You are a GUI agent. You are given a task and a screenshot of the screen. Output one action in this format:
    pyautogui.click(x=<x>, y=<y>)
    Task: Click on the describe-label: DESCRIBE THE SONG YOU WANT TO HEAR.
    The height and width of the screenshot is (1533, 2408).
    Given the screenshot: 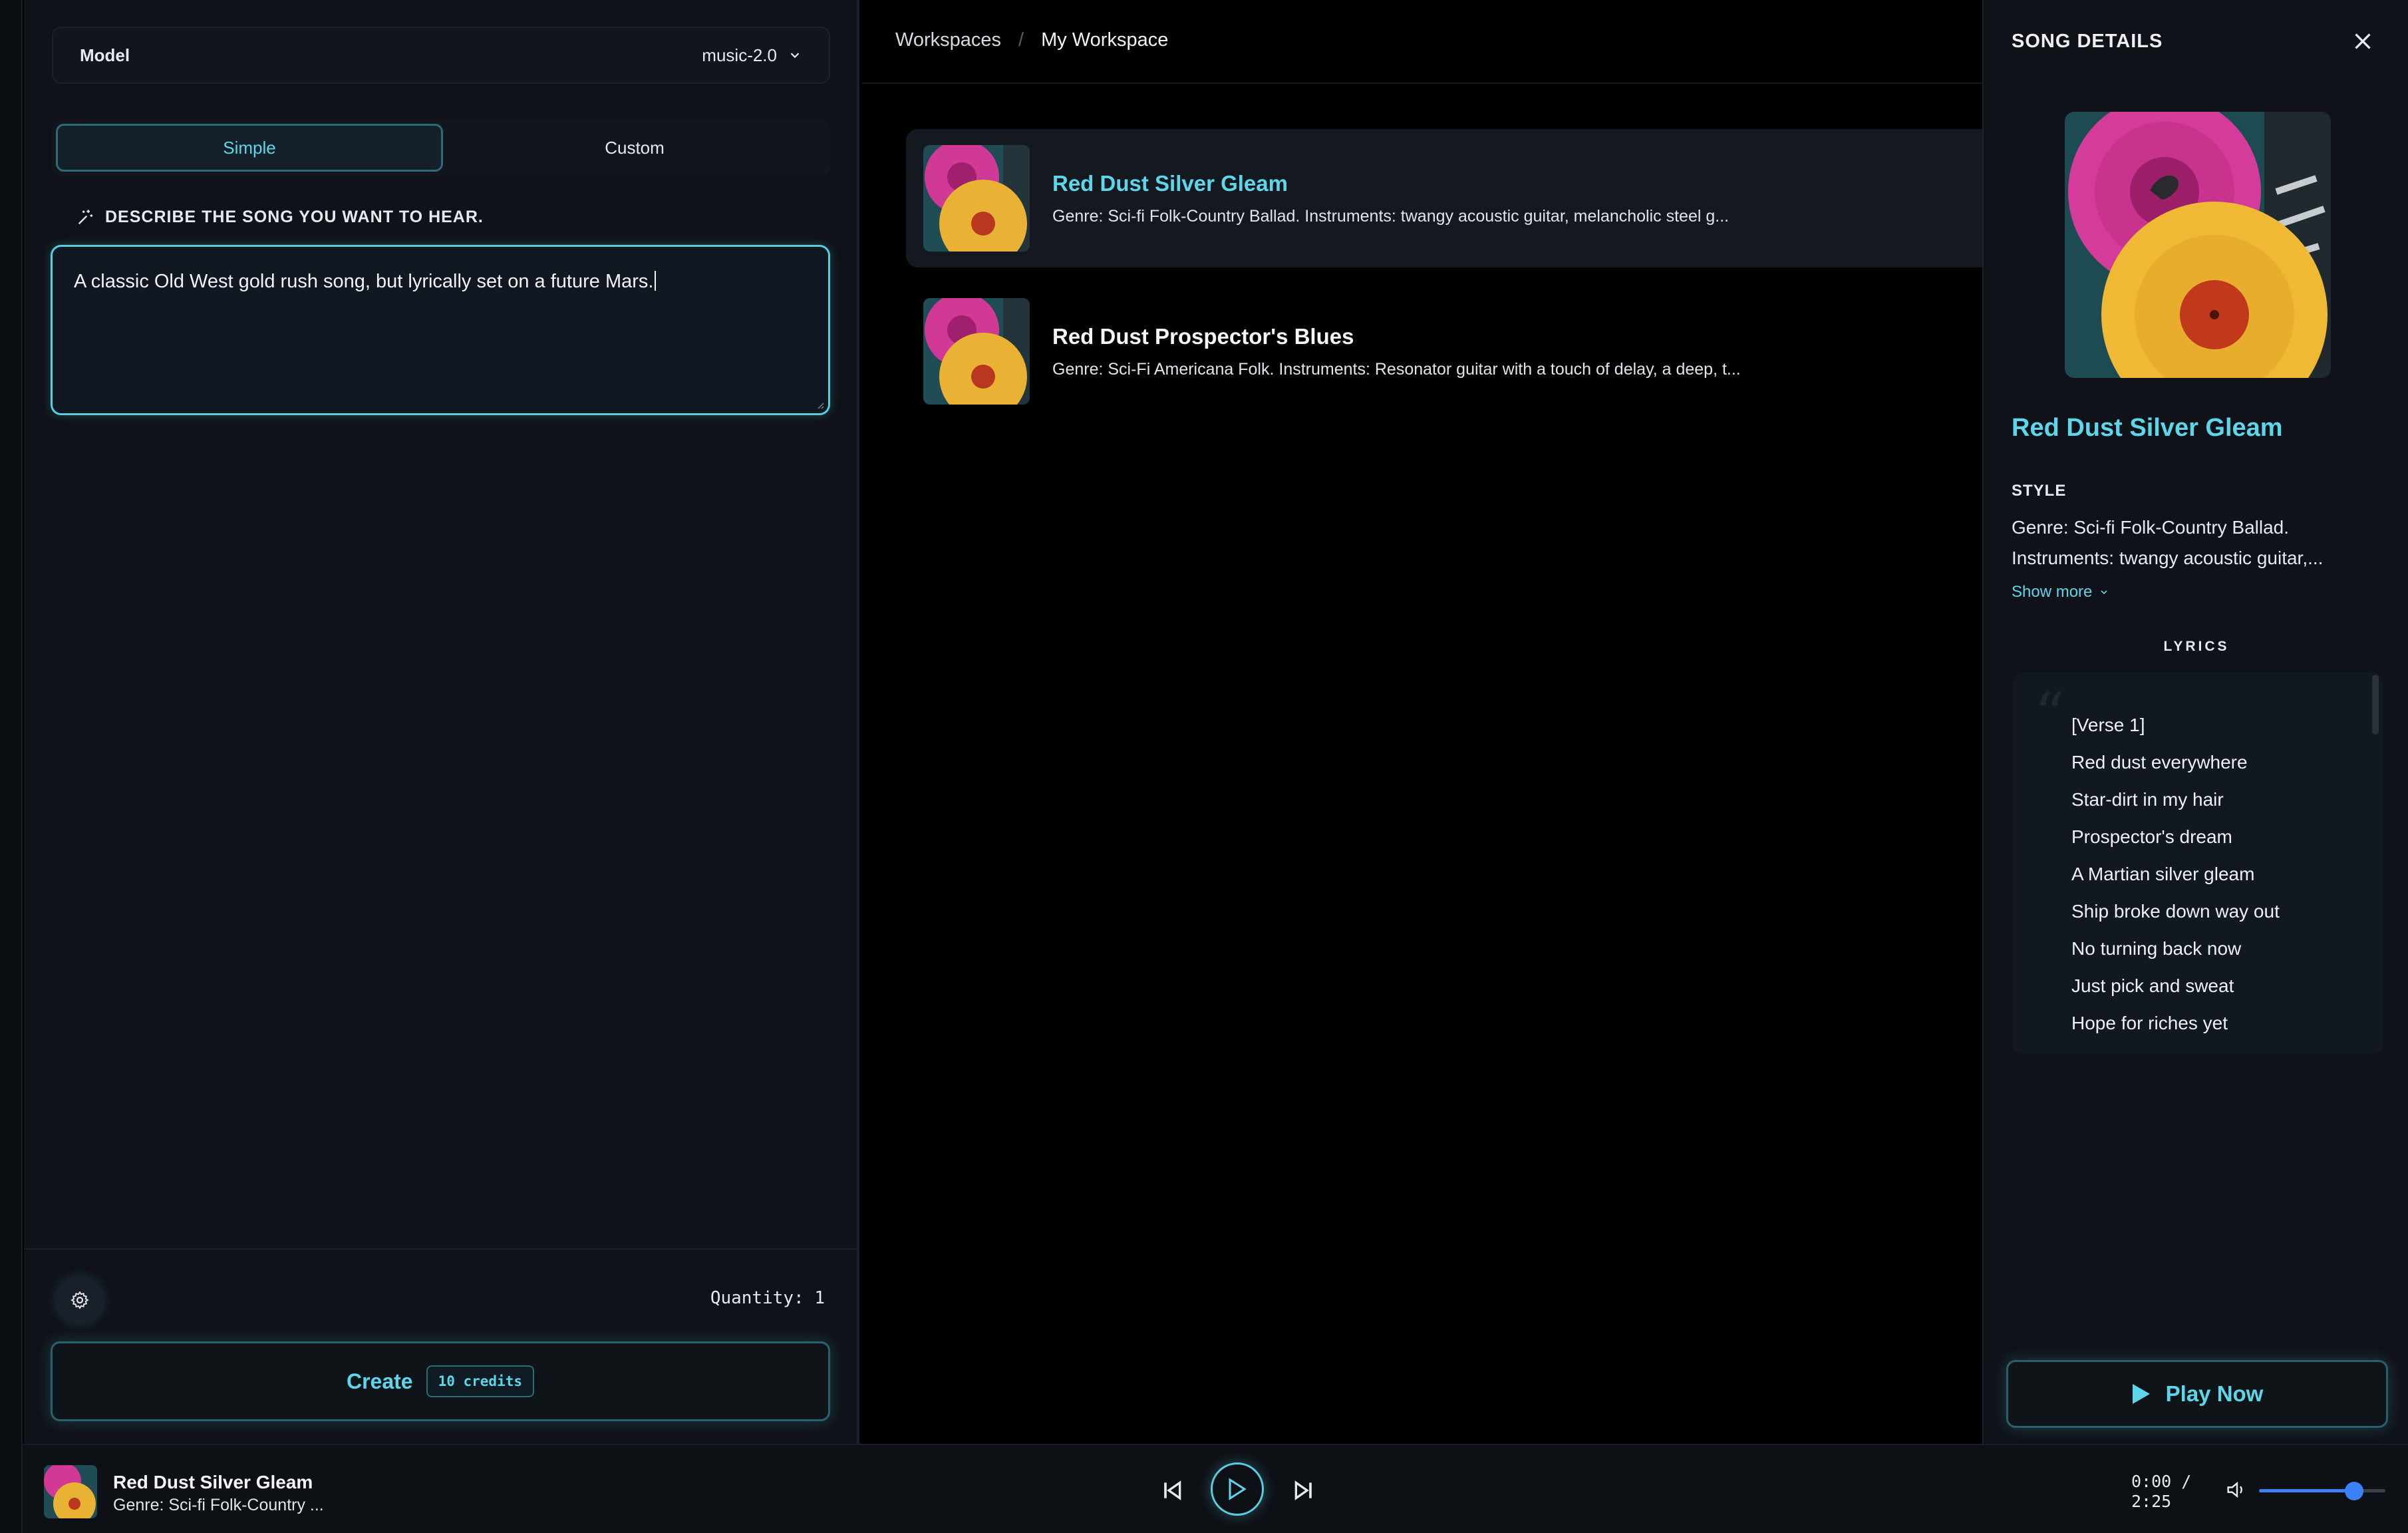 What is the action you would take?
    pyautogui.click(x=280, y=217)
    